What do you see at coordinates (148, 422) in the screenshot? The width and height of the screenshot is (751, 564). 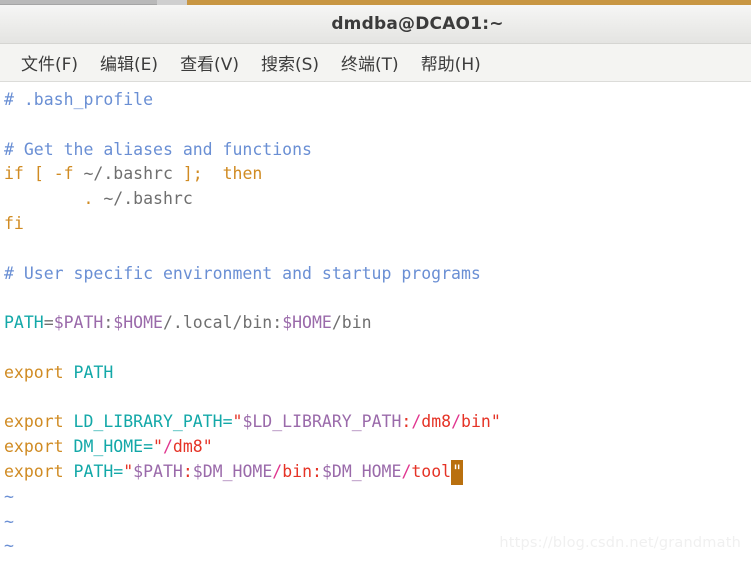 I see `token-var-ld-library-path: LD_LIBRARY_PATH` at bounding box center [148, 422].